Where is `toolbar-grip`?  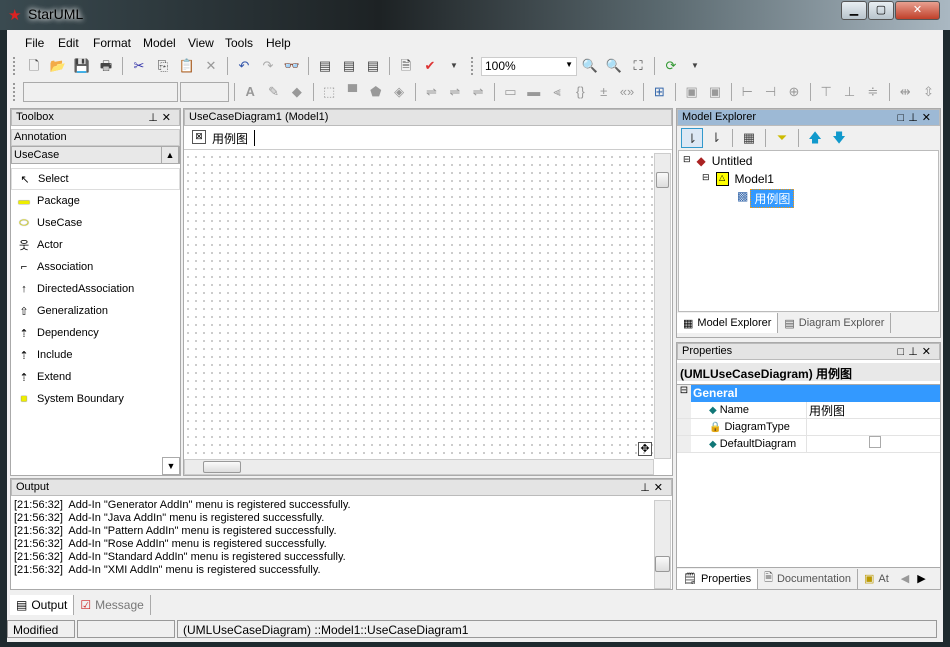
toolbar-grip is located at coordinates (15, 66).